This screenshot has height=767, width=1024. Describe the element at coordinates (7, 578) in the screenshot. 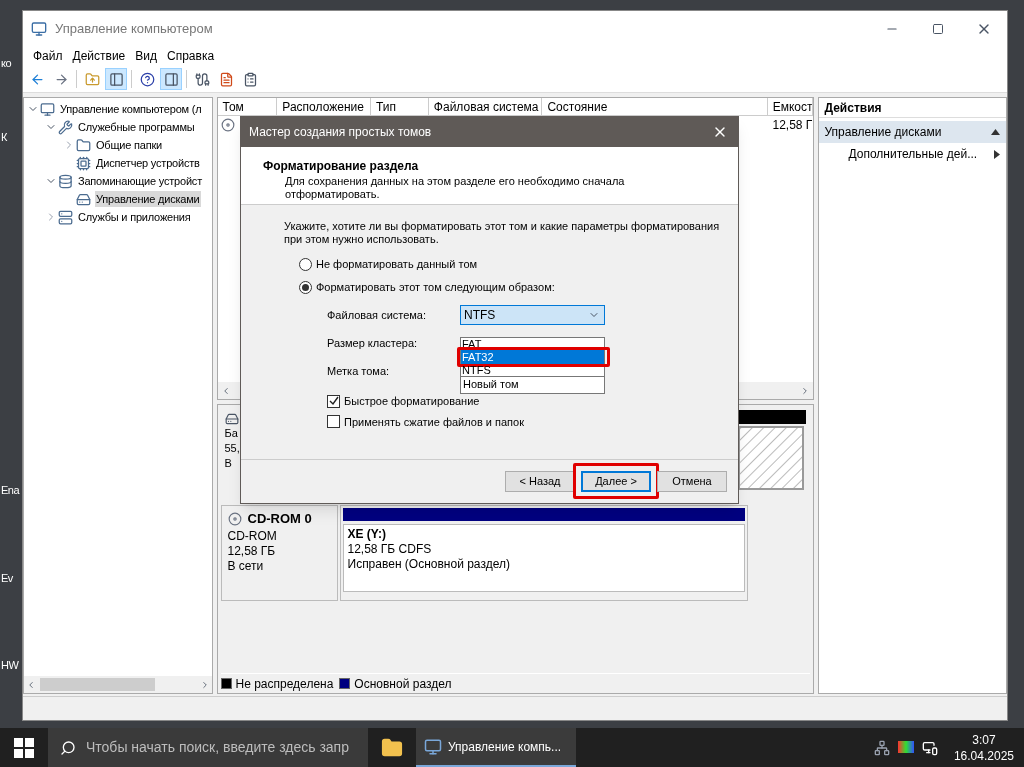

I see `desktop-icon-label: Ev` at that location.